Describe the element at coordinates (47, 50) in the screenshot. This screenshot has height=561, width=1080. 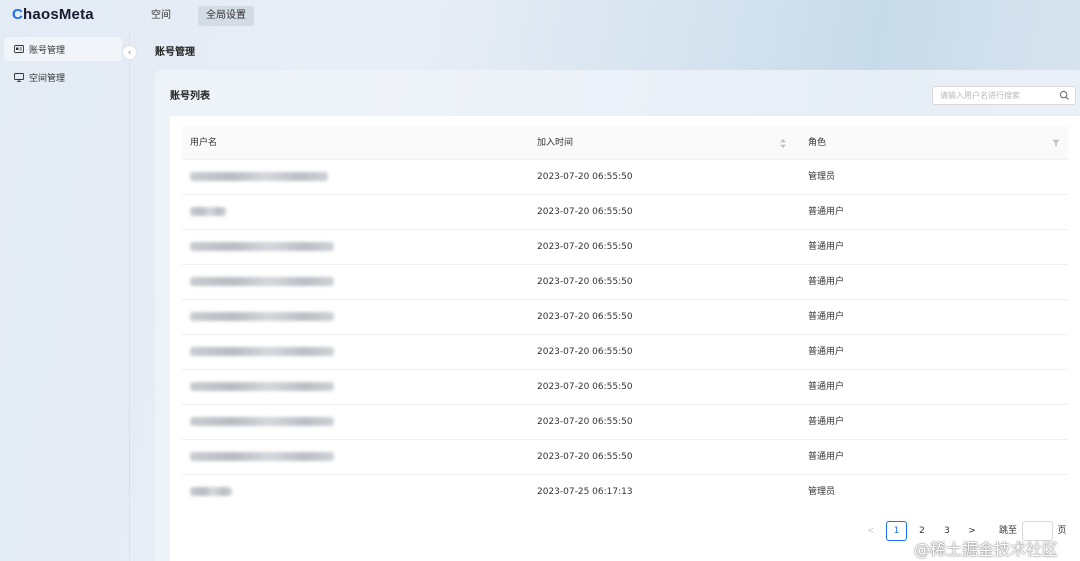
I see `sidebar-item-label: 账号管理` at that location.